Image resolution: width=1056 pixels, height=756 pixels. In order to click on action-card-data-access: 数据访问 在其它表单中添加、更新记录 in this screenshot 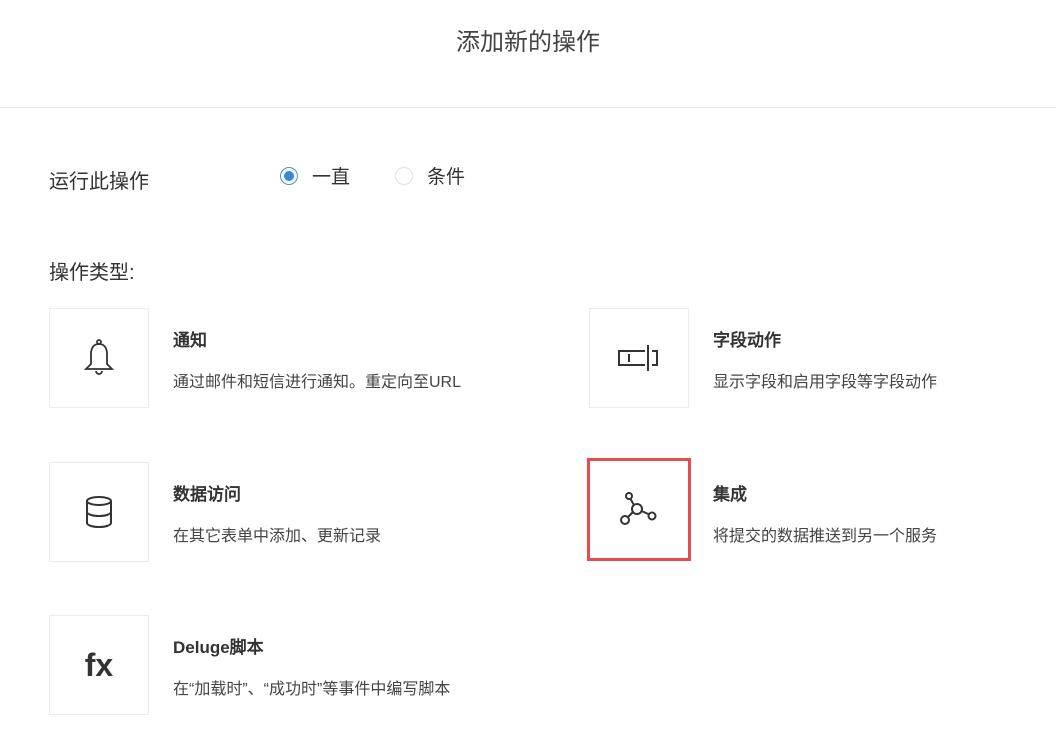, I will do `click(309, 512)`.